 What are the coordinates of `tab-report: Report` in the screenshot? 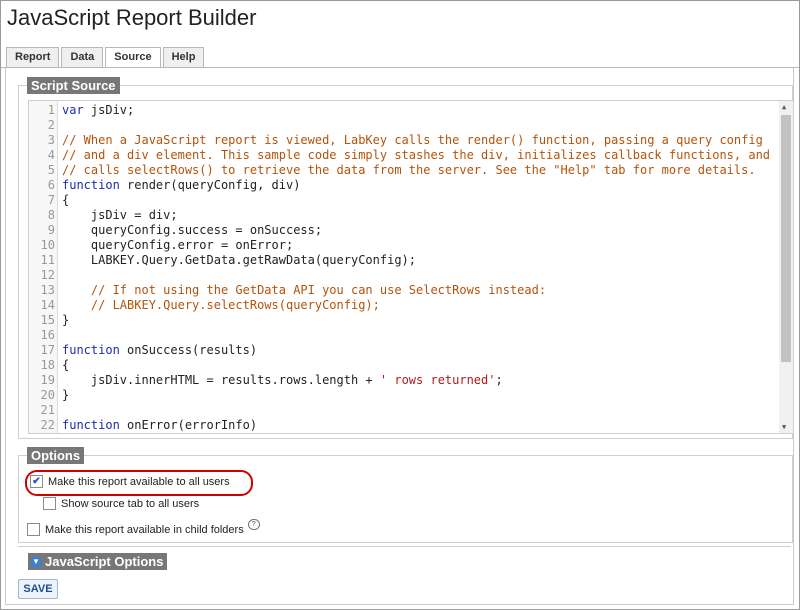 It's located at (33, 57).